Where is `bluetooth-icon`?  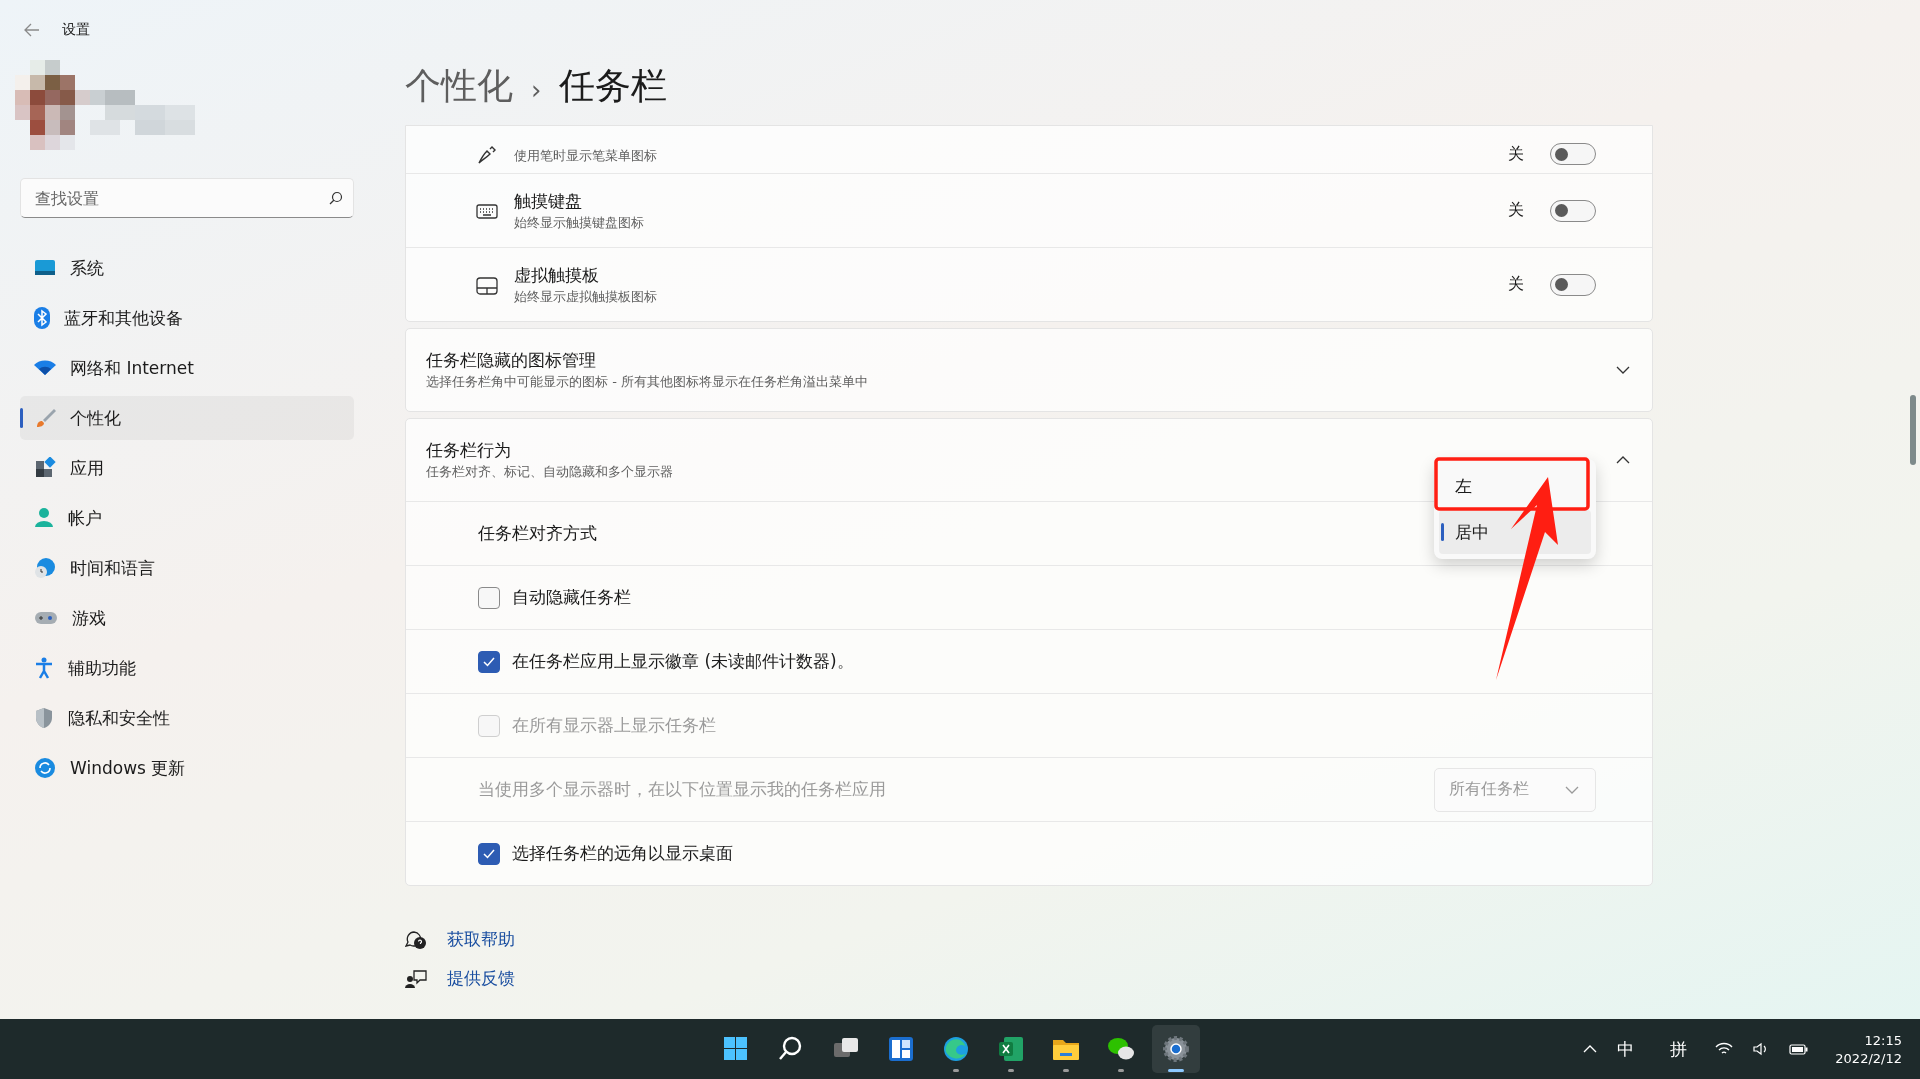 bluetooth-icon is located at coordinates (42, 318).